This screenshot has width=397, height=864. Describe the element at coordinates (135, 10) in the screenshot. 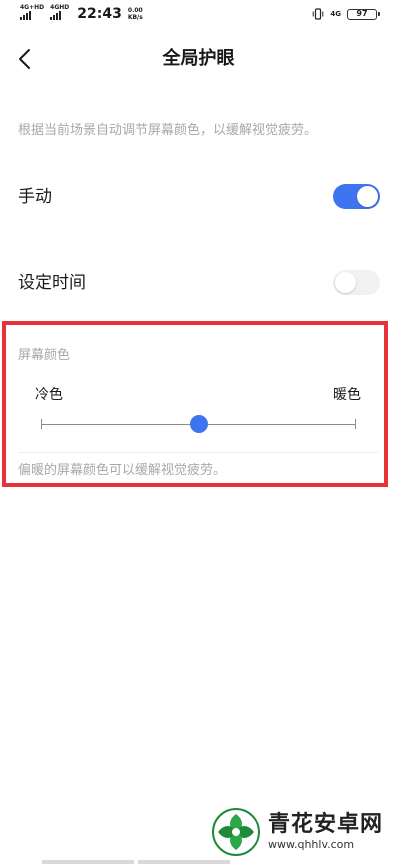

I see `network-speed-value: 0.00` at that location.